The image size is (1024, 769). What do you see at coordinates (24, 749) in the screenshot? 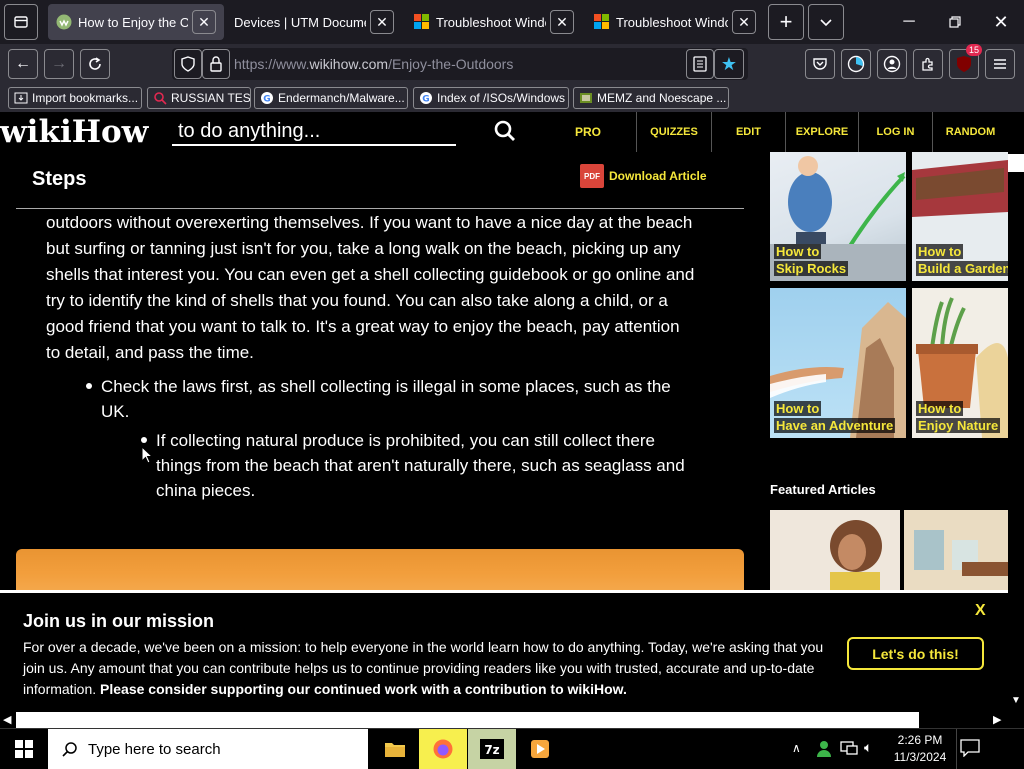
I see `start-button` at bounding box center [24, 749].